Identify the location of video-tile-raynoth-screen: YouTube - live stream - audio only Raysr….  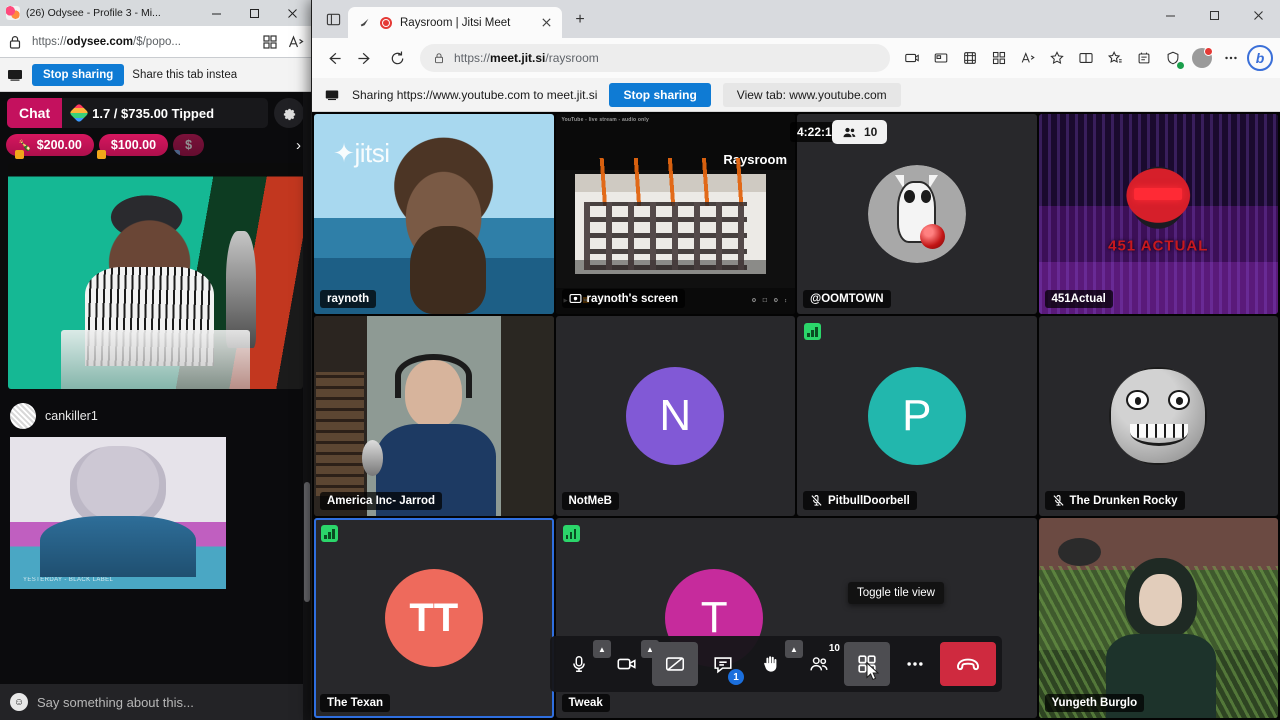
(675, 214).